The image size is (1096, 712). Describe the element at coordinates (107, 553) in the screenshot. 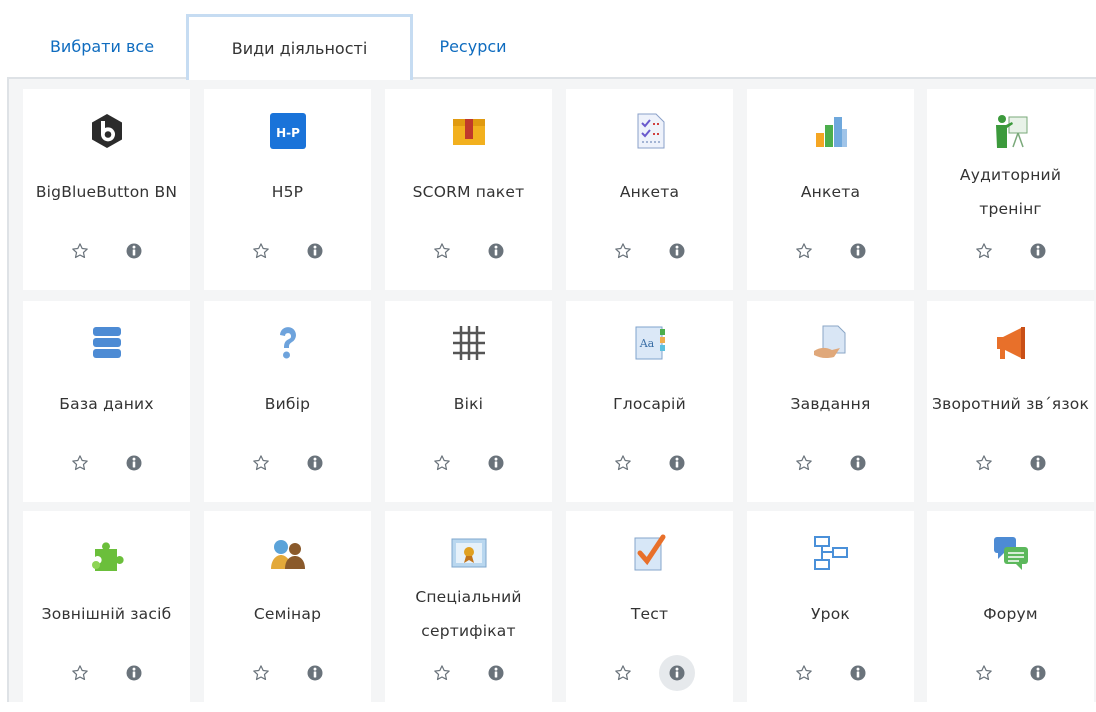

I see `external-tool-icon` at that location.